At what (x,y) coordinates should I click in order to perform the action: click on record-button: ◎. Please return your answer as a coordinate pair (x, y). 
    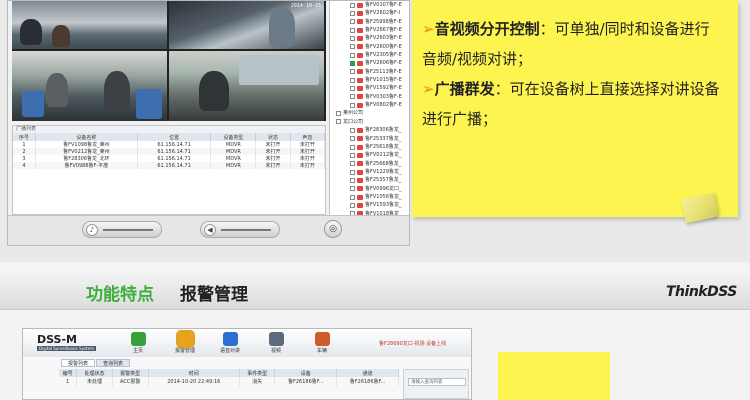
    Looking at the image, I should click on (333, 229).